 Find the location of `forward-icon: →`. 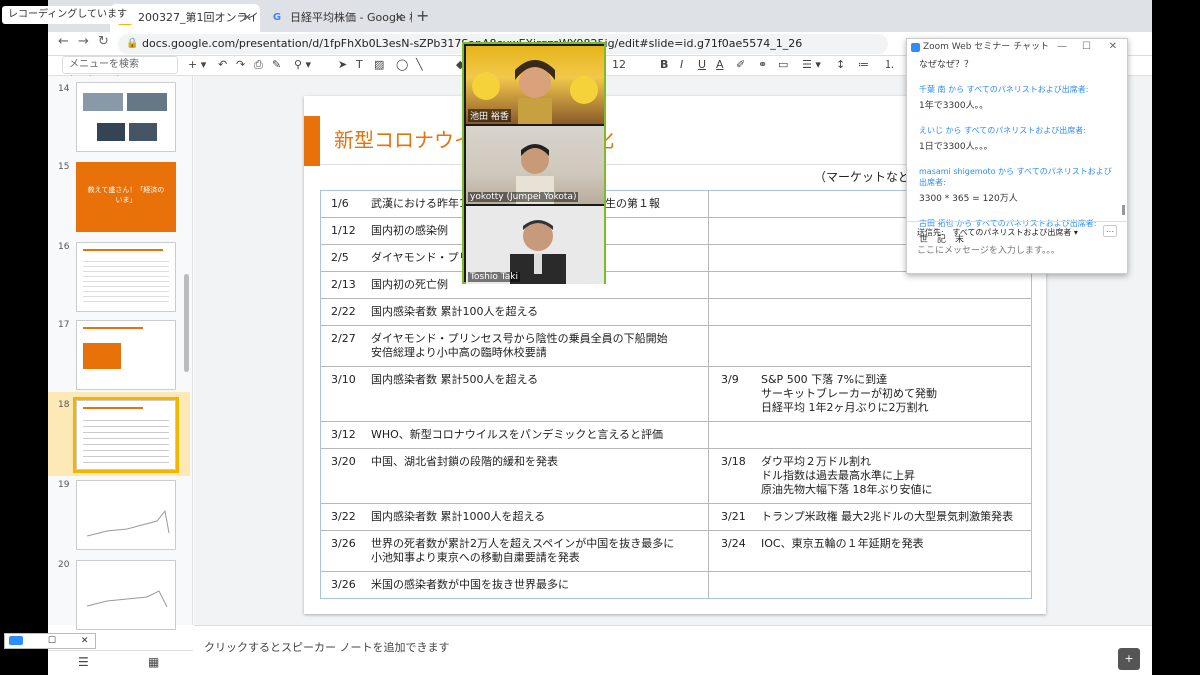

forward-icon: → is located at coordinates (83, 41).